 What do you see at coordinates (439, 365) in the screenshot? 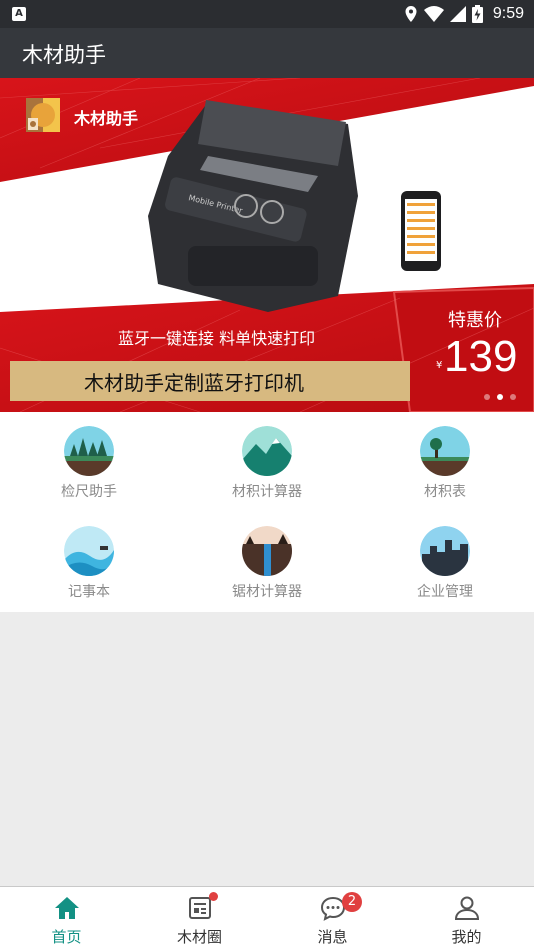
I see `price-currency: ¥` at bounding box center [439, 365].